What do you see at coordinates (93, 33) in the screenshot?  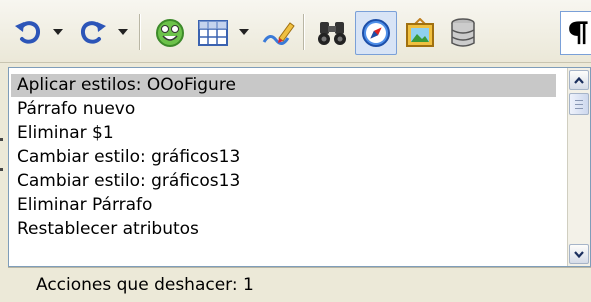 I see `redo-icon` at bounding box center [93, 33].